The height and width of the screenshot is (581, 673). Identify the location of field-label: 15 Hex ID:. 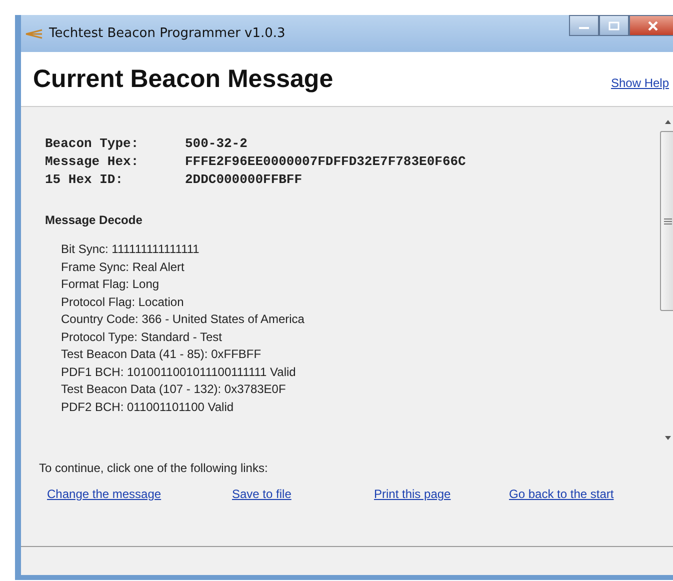
(84, 180).